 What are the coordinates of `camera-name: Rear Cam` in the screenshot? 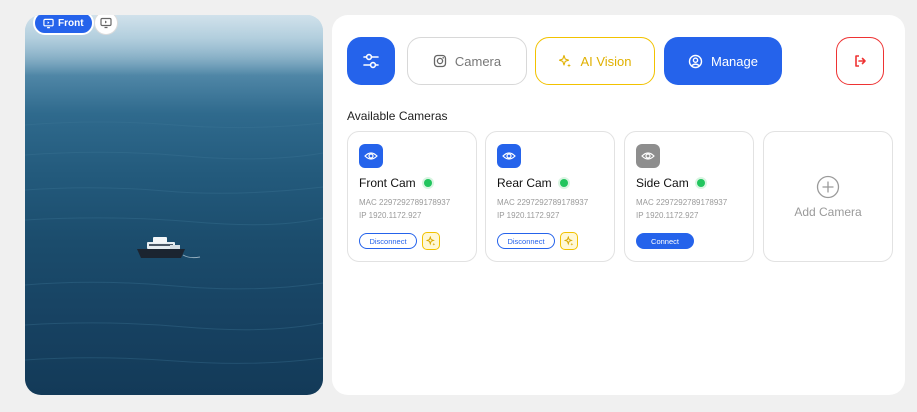 It's located at (524, 183).